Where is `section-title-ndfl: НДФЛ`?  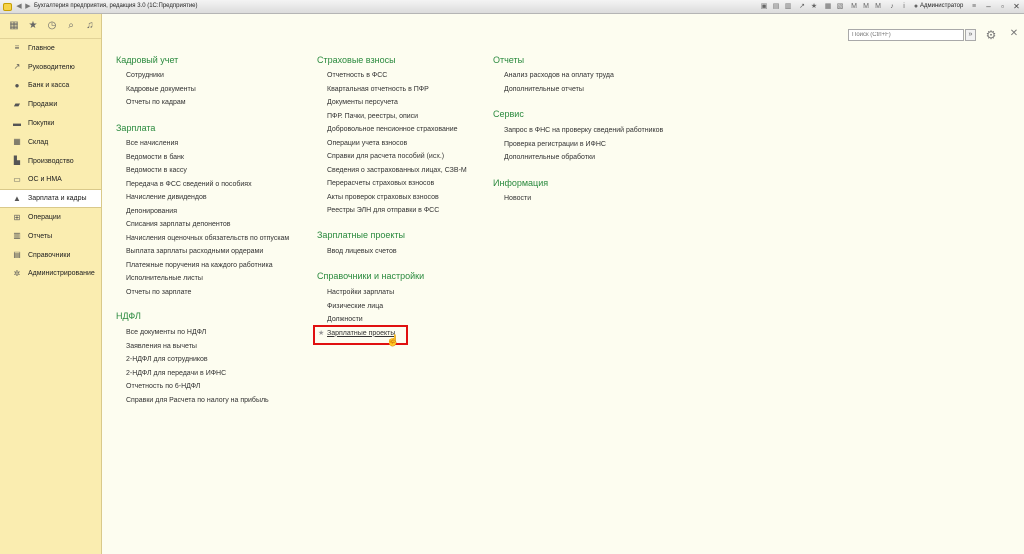
section-title-ndfl: НДФЛ is located at coordinates (128, 316).